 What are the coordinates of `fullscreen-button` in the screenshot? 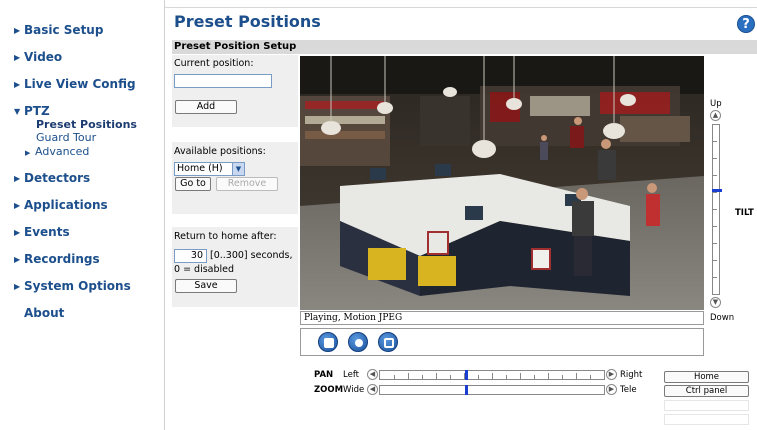 It's located at (388, 342).